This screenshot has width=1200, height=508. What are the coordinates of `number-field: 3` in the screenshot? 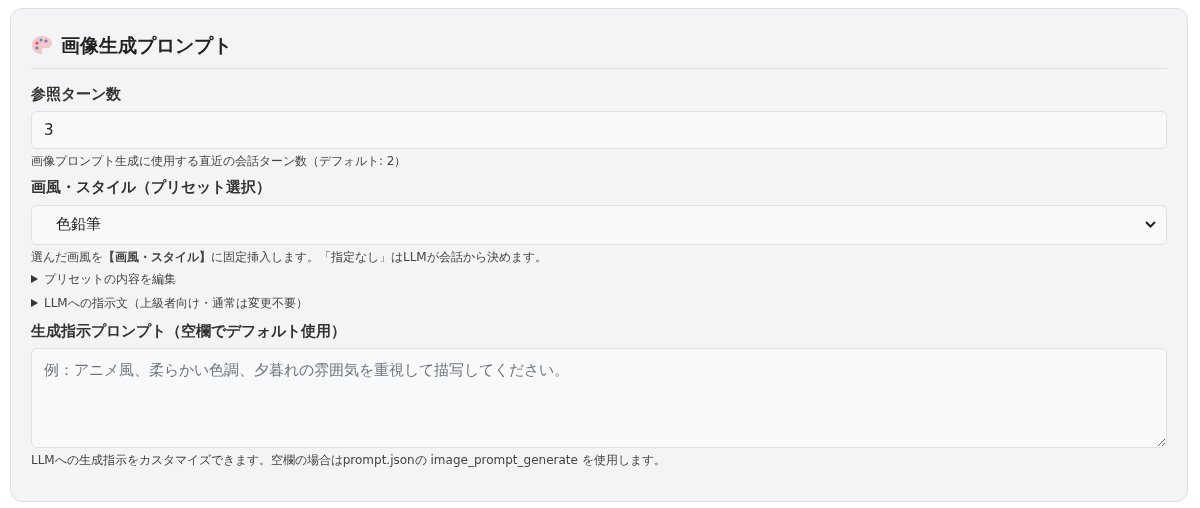 It's located at (599, 130).